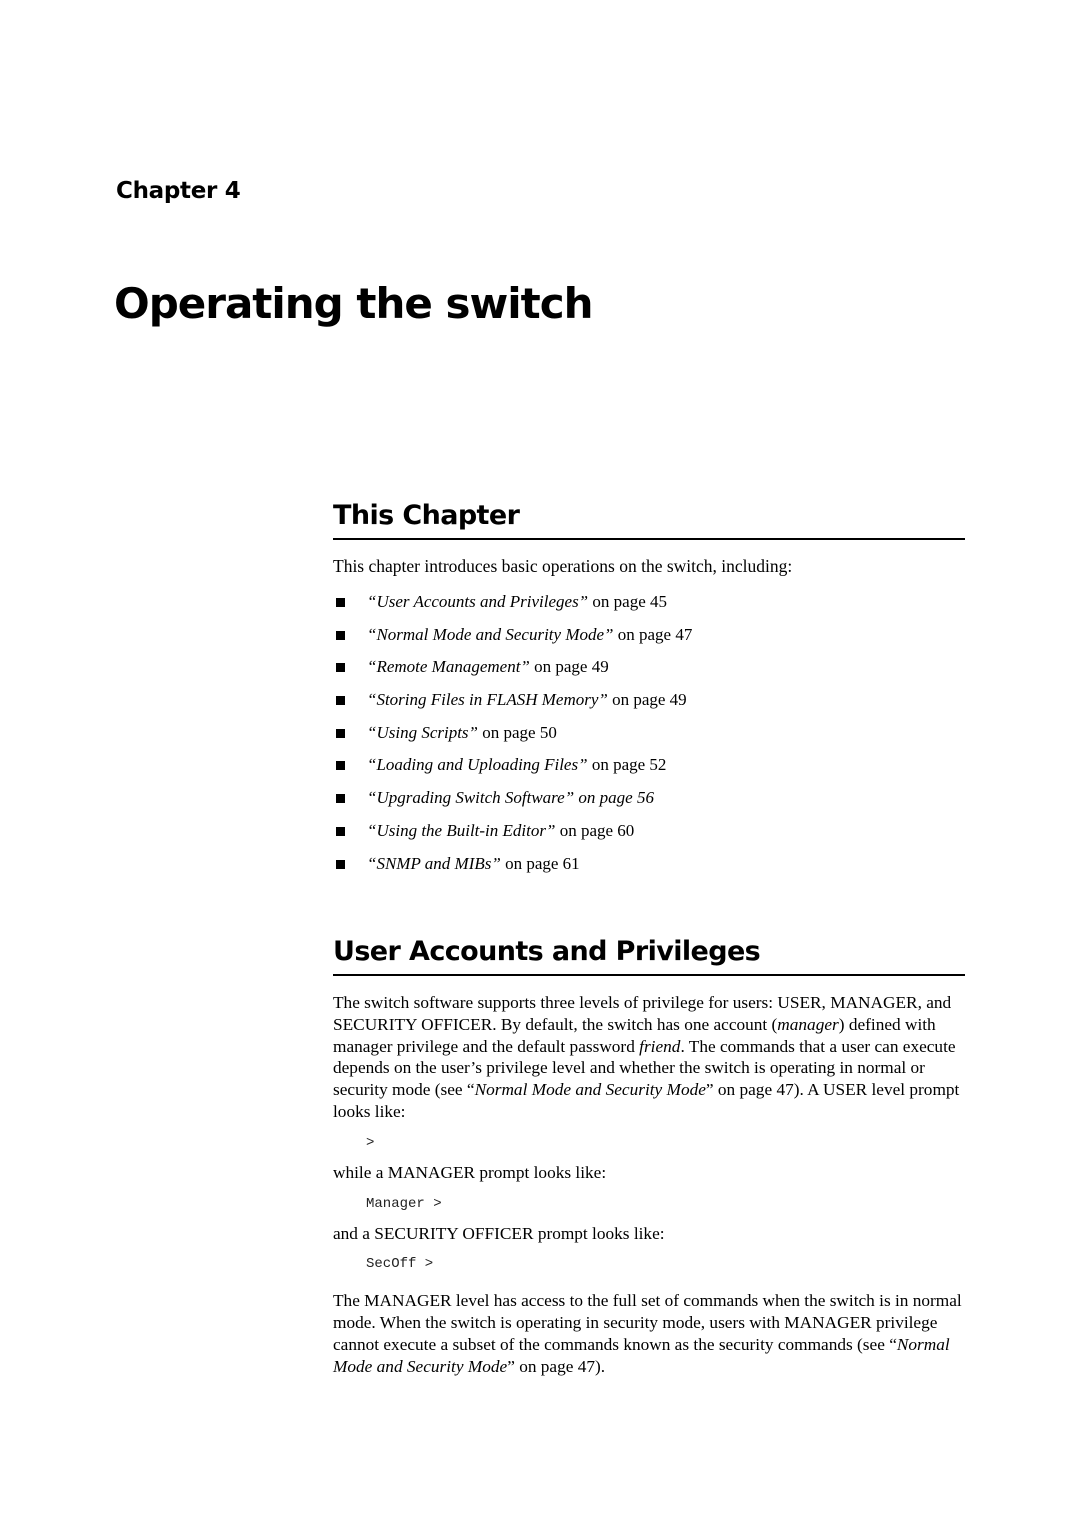  Describe the element at coordinates (627, 601) in the screenshot. I see `item-page-reference: on page 45` at that location.